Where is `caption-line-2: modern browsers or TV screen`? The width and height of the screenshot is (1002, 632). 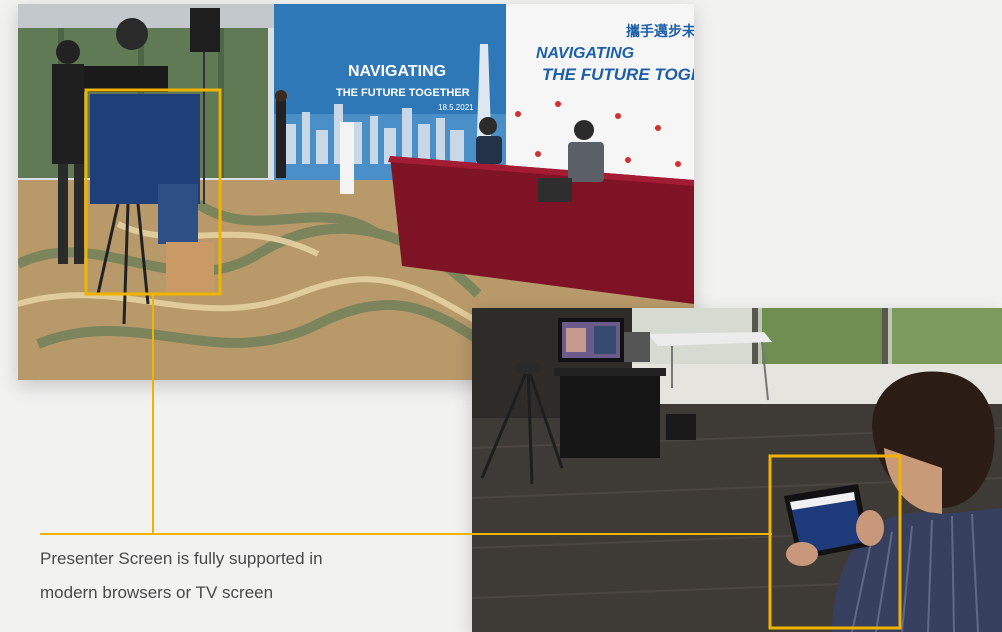
caption-line-2: modern browsers or TV screen is located at coordinates (157, 592).